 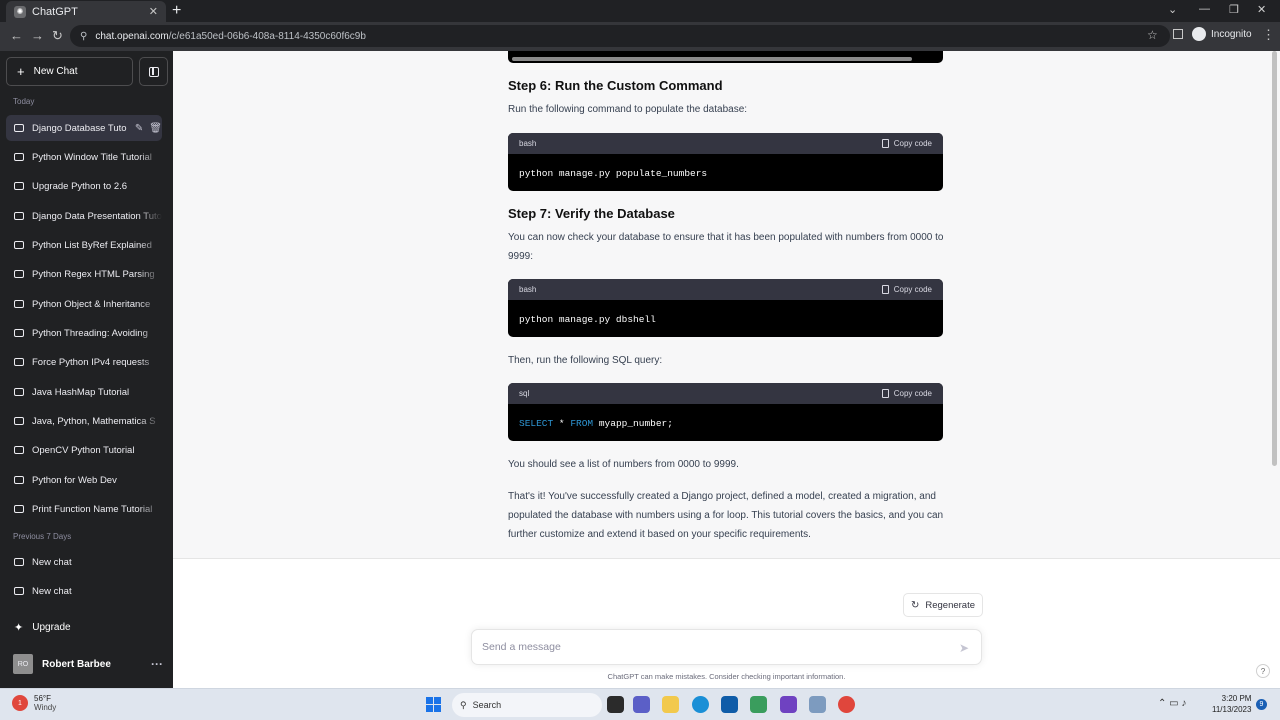 What do you see at coordinates (1172, 703) in the screenshot?
I see `system-tray-icons: ⌃ ▭ ♪` at bounding box center [1172, 703].